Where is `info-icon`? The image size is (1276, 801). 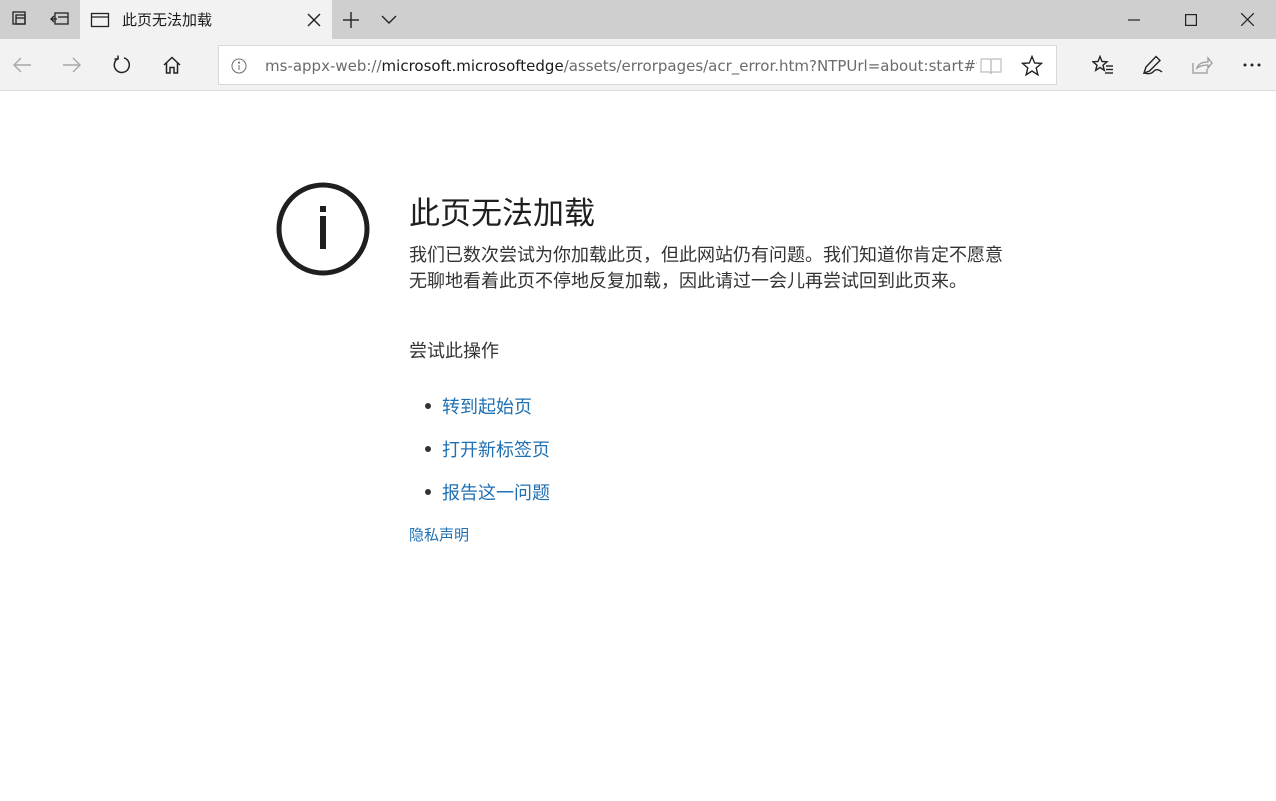 info-icon is located at coordinates (323, 229).